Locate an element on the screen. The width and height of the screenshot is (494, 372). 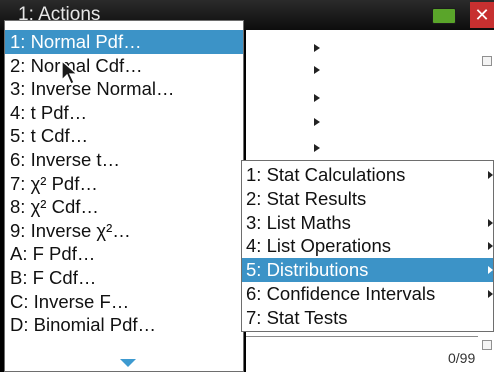
stat-menu-item: 7: Stat Tests is located at coordinates (367, 318).